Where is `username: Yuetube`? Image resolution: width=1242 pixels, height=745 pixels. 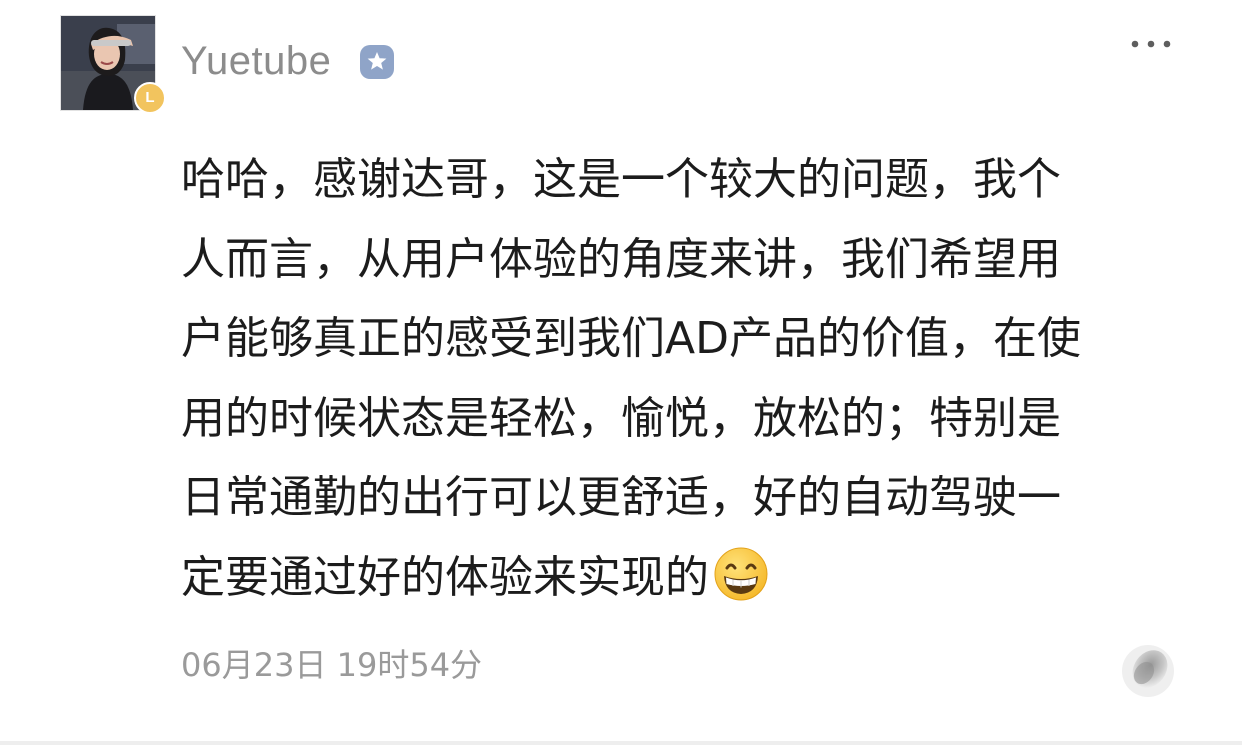
username: Yuetube is located at coordinates (256, 61).